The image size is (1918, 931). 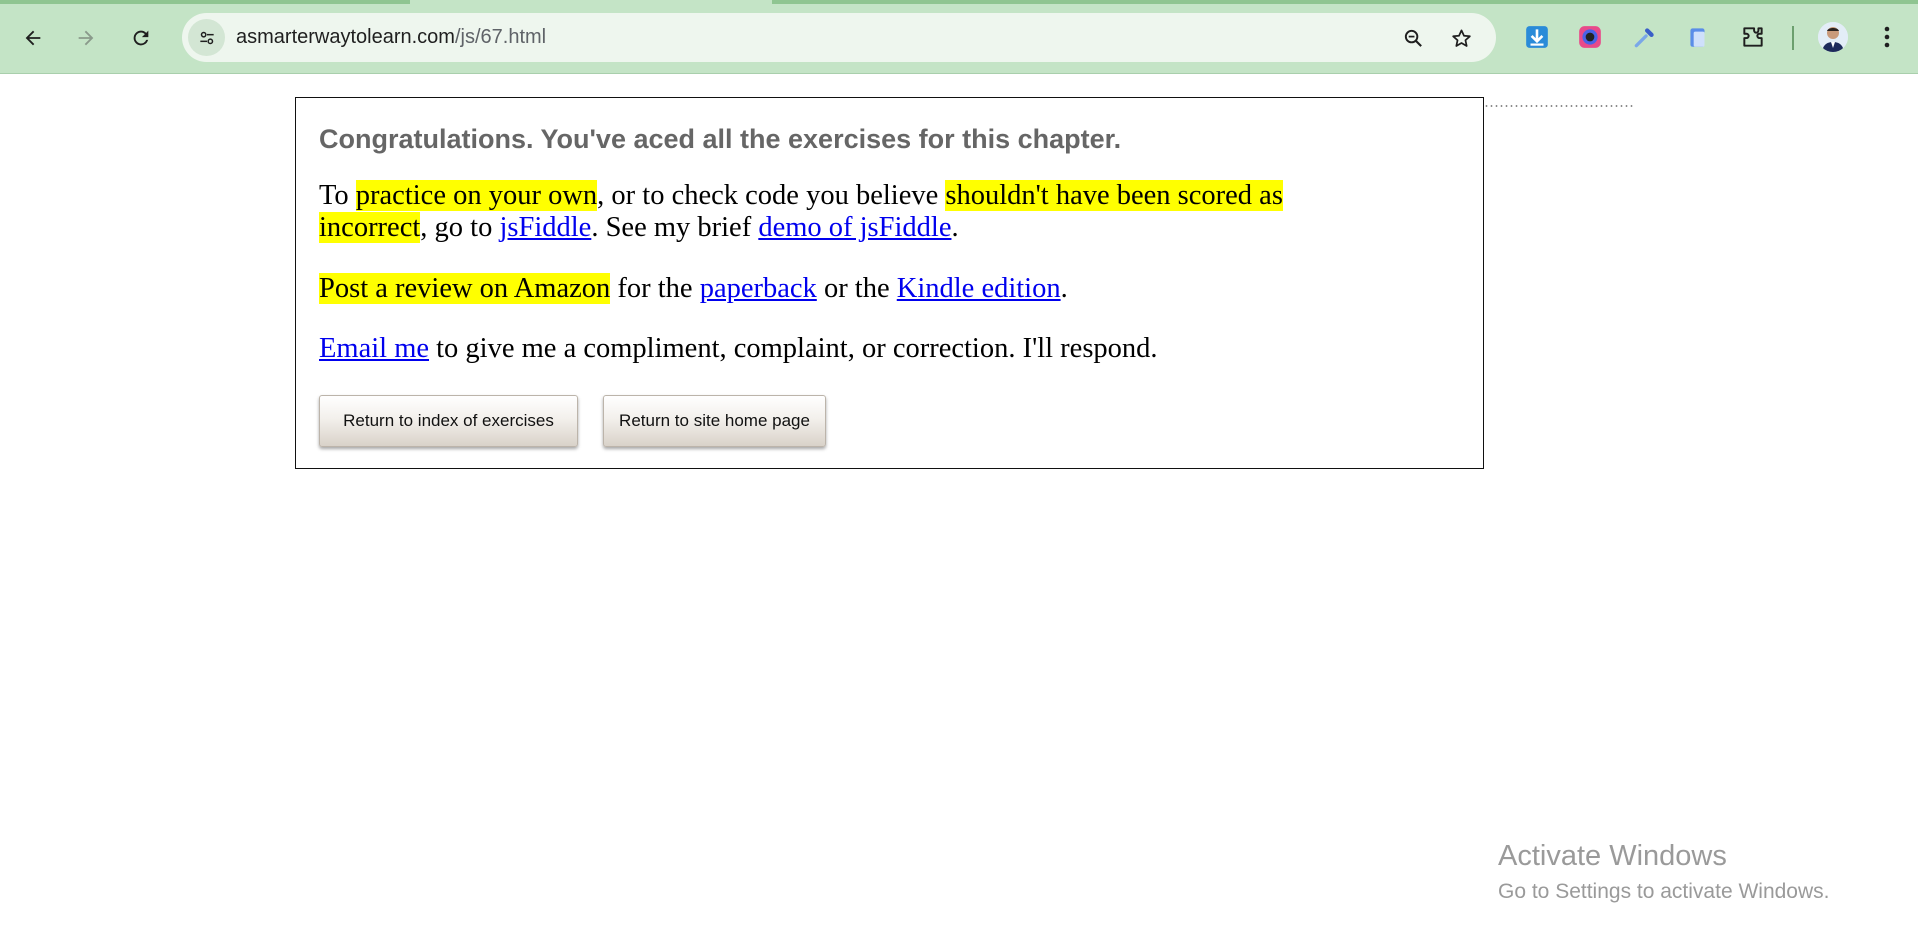 I want to click on paperback-link: paperback, so click(x=758, y=288).